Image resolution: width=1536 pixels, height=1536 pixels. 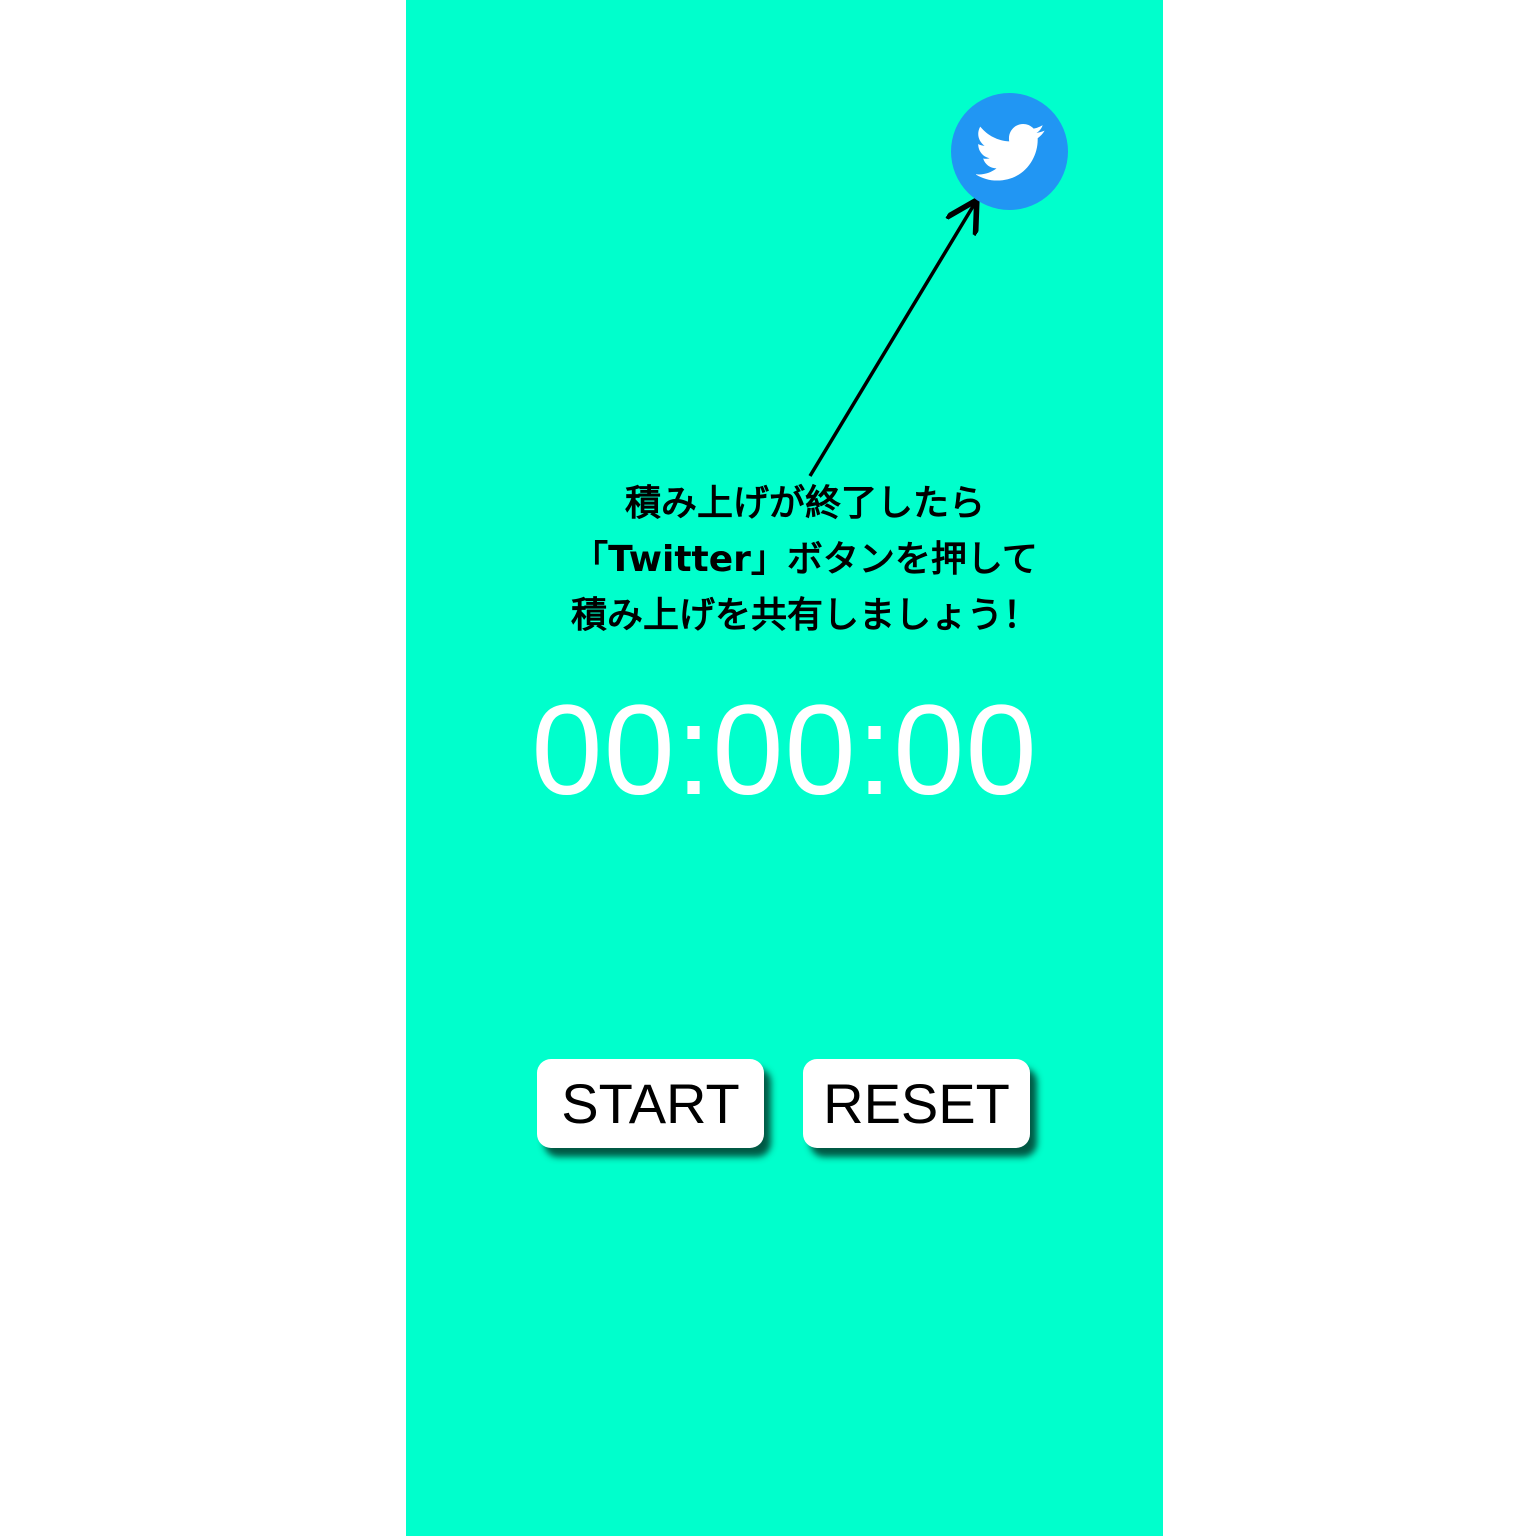 I want to click on reset-button: RESET, so click(x=916, y=1103).